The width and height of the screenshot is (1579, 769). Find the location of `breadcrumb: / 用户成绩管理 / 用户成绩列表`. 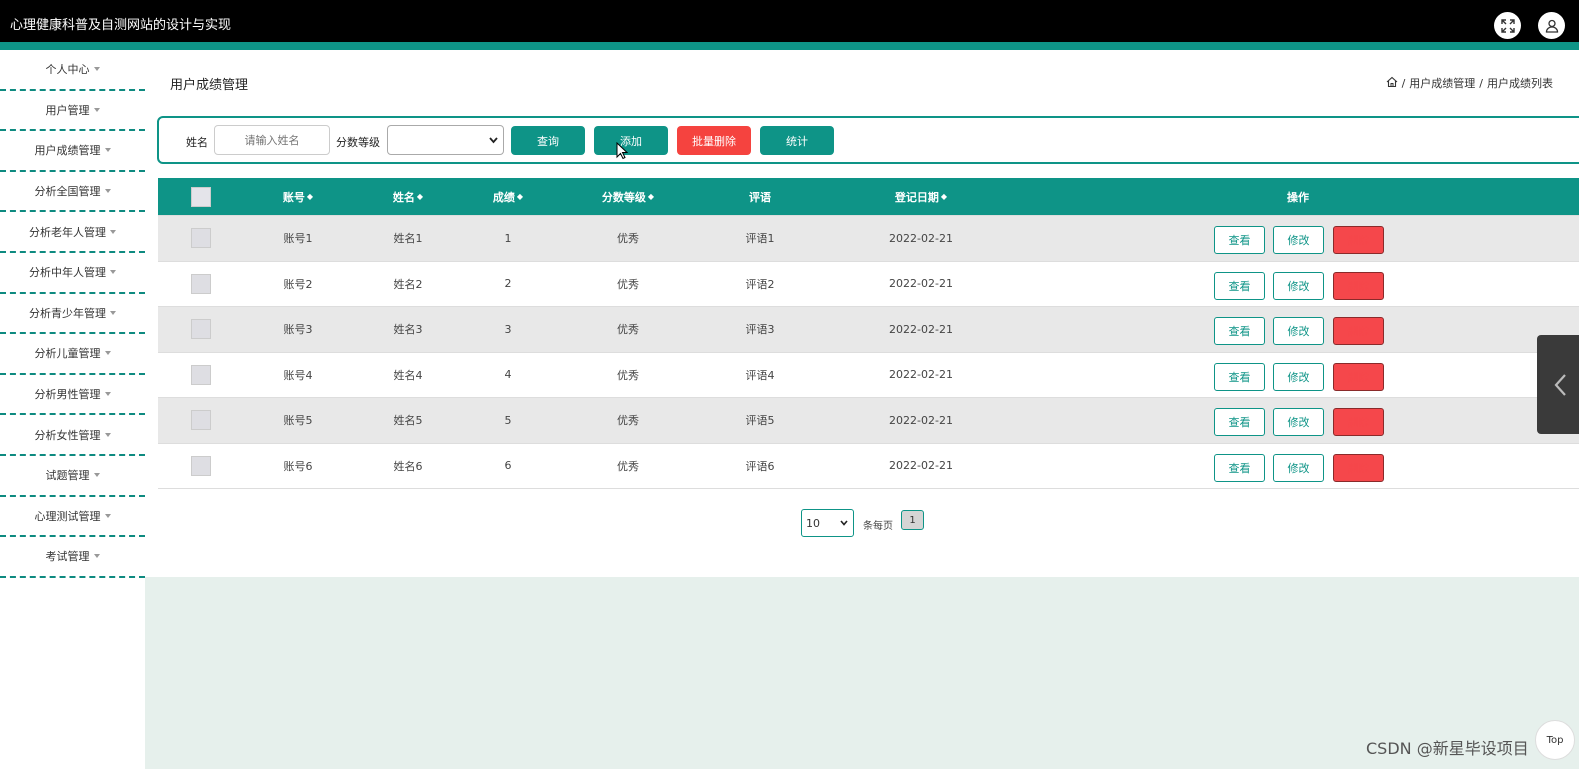

breadcrumb: / 用户成绩管理 / 用户成绩列表 is located at coordinates (1469, 83).